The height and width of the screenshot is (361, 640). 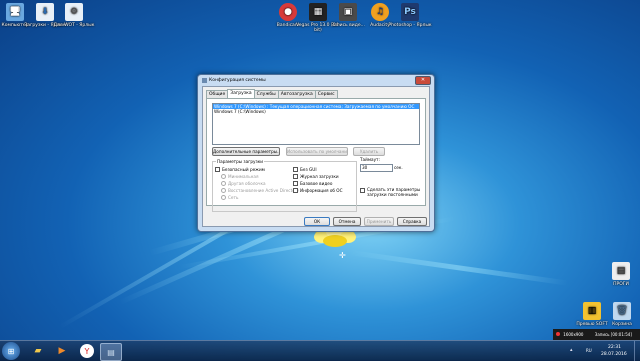 I want to click on apply-button: Применить, so click(x=379, y=221).